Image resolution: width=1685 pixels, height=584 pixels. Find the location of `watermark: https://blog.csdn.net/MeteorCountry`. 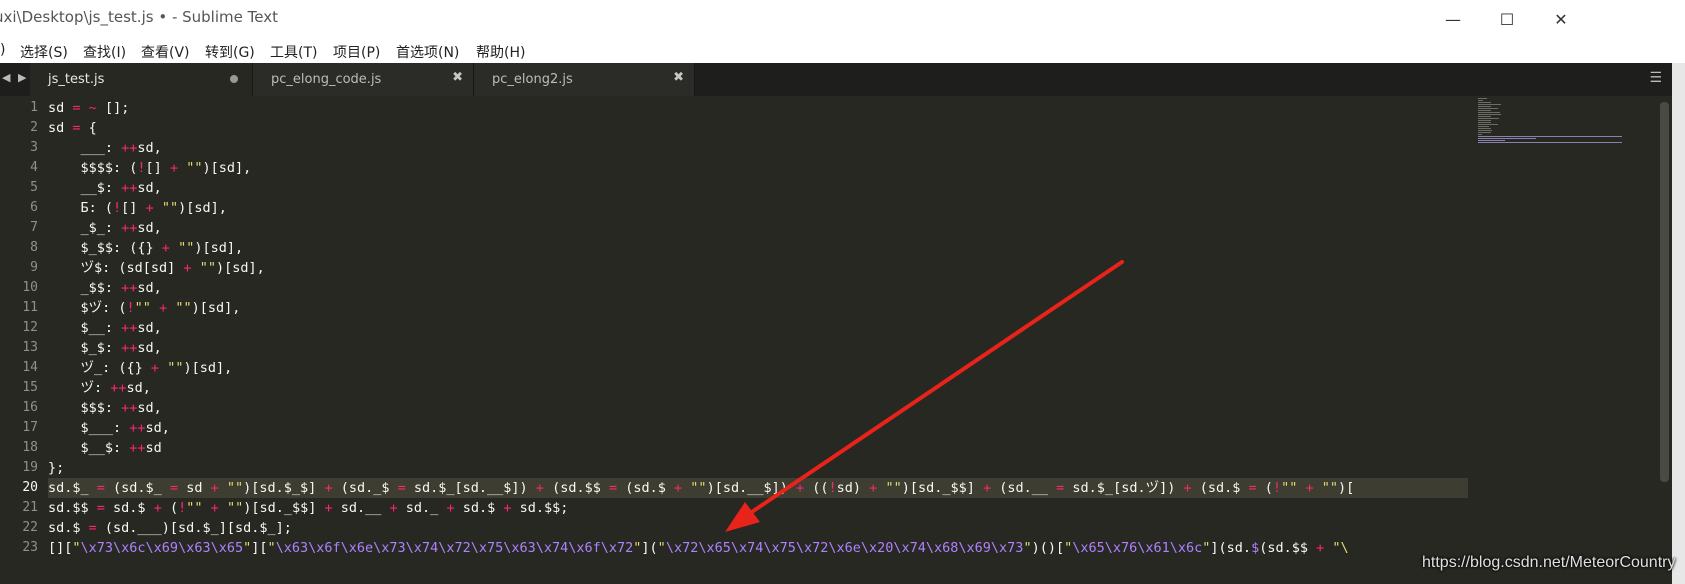

watermark: https://blog.csdn.net/MeteorCountry is located at coordinates (1549, 562).